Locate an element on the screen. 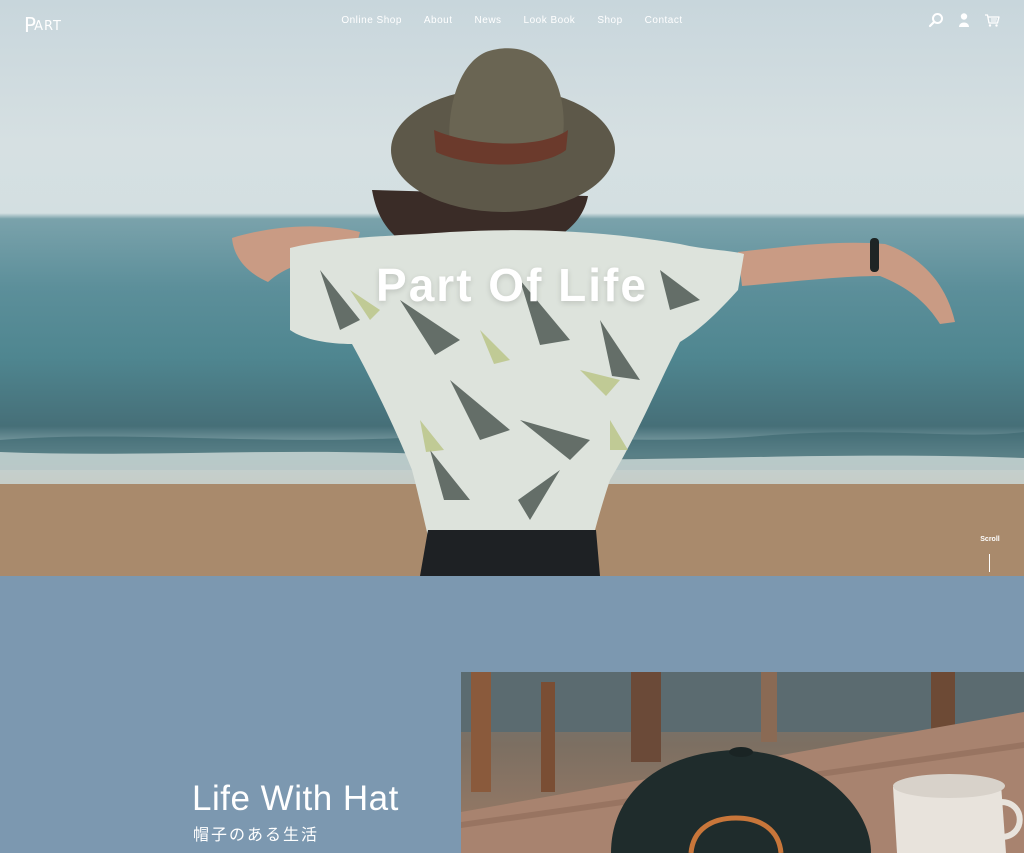  nav-item-news: News is located at coordinates (488, 20).